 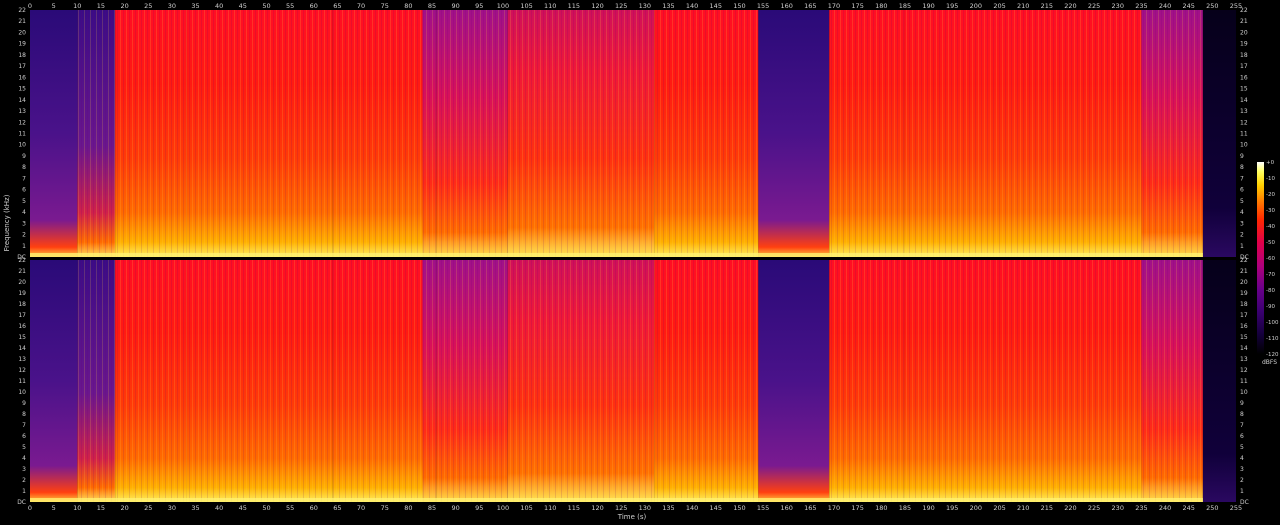 I want to click on y-tick-label-right-ch1: 11, so click(x=1244, y=134).